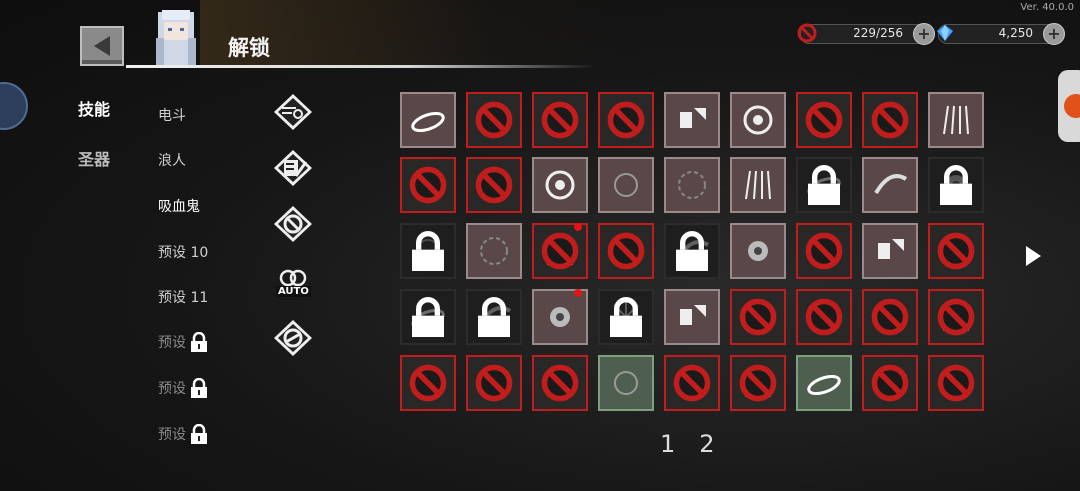 This screenshot has width=1080, height=491. I want to click on side-event-button, so click(1069, 106).